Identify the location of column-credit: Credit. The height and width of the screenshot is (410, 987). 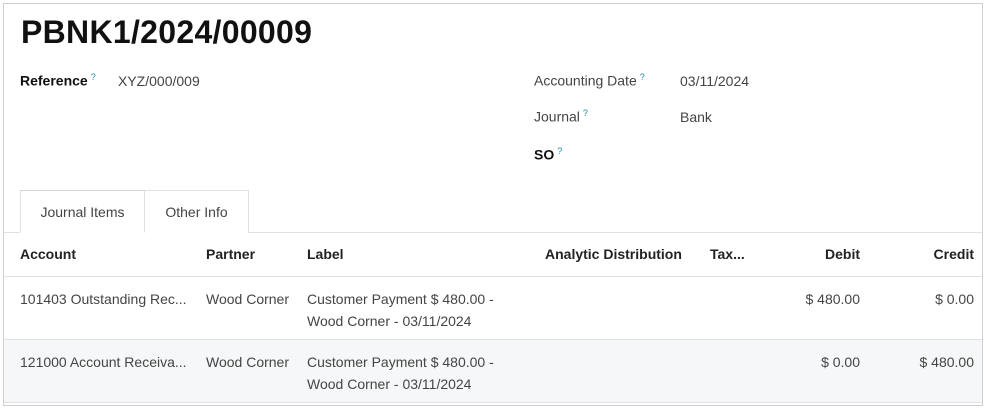
(954, 254).